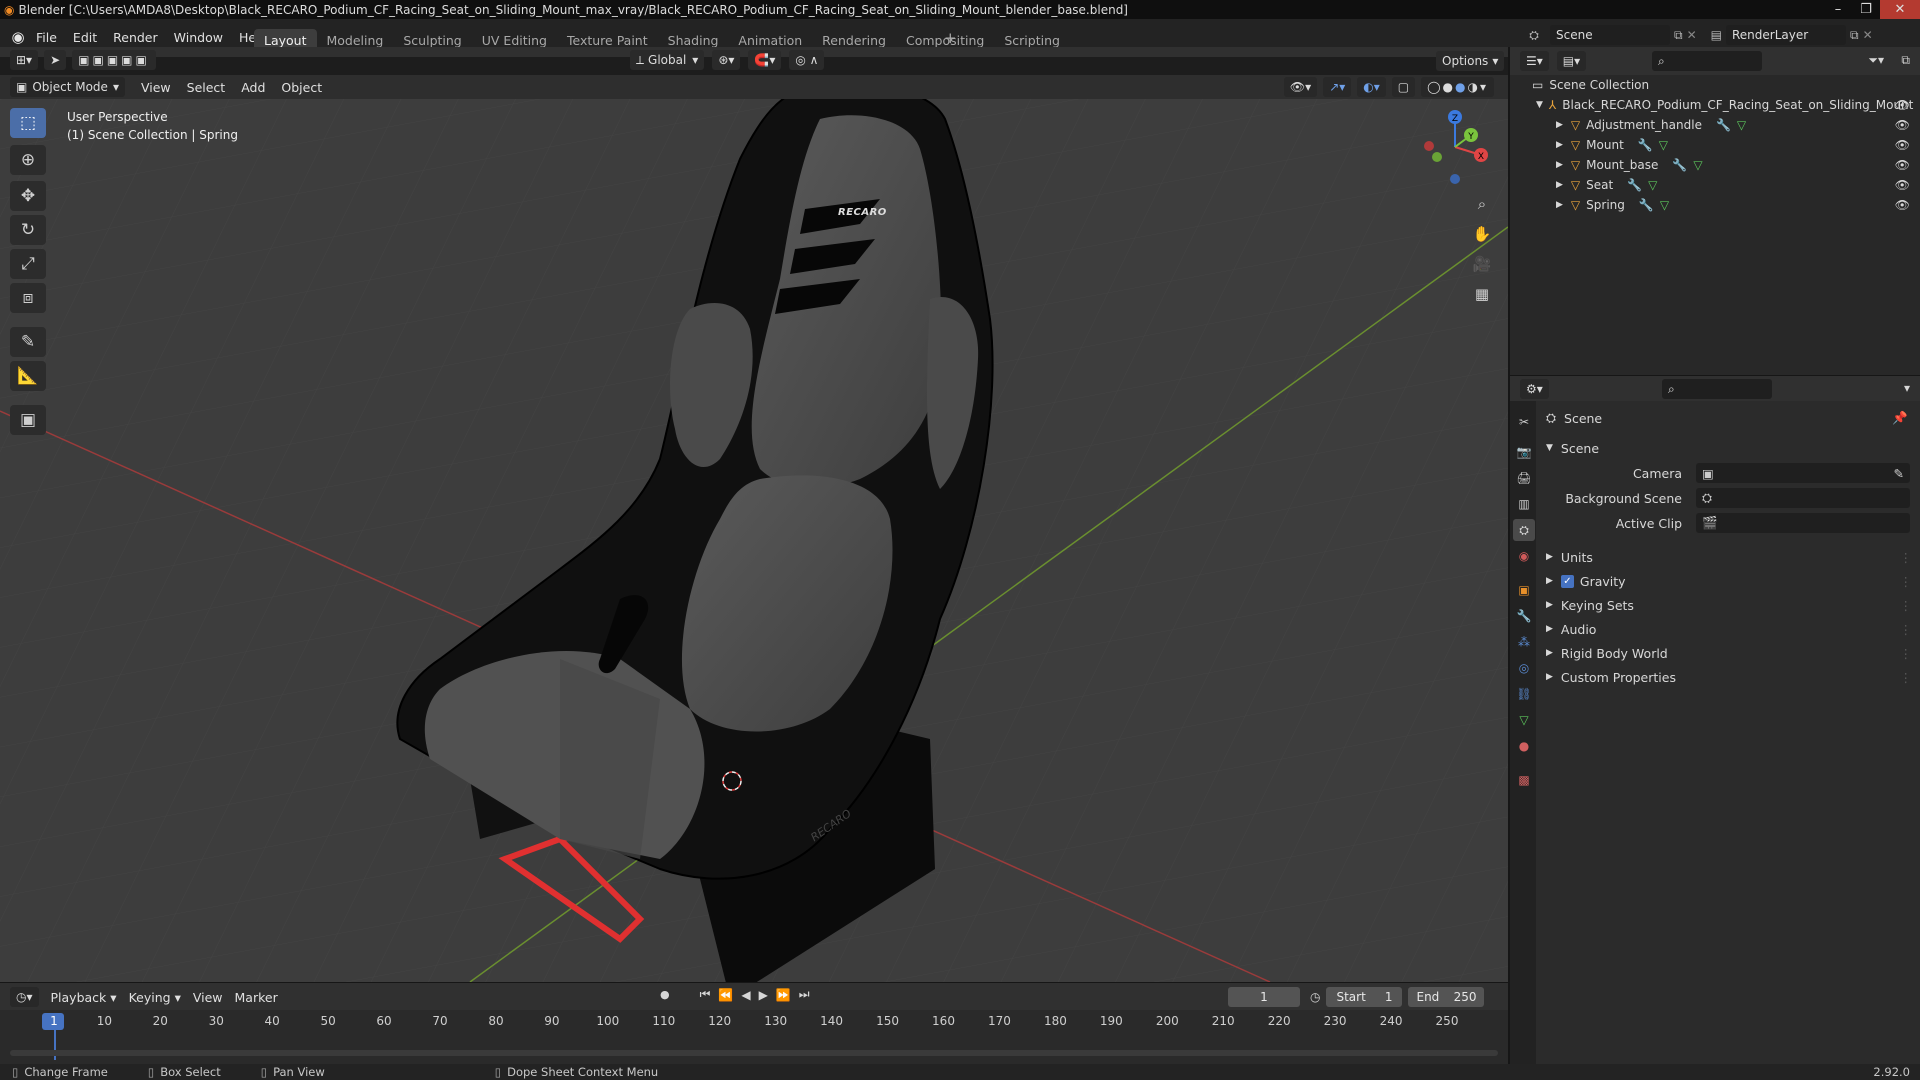  Describe the element at coordinates (28, 196) in the screenshot. I see `move-tool: ✥` at that location.